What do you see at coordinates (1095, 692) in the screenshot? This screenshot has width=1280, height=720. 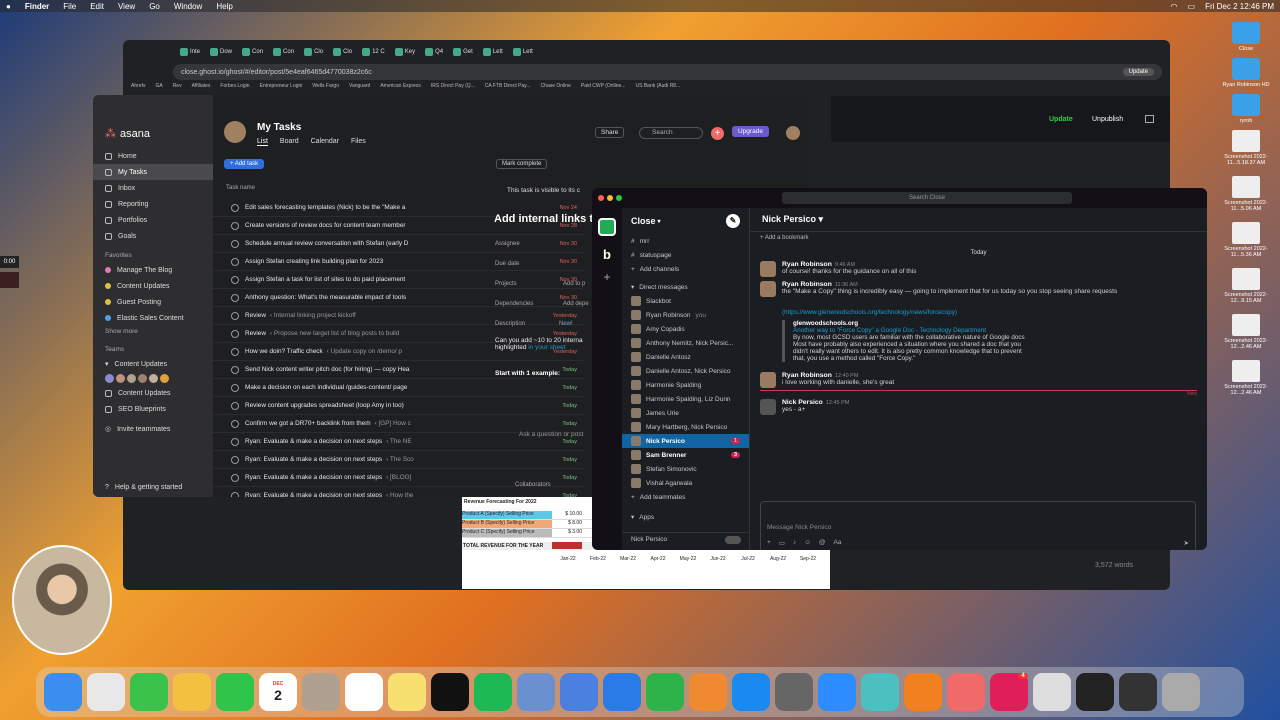 I see `dock-screens-icon` at bounding box center [1095, 692].